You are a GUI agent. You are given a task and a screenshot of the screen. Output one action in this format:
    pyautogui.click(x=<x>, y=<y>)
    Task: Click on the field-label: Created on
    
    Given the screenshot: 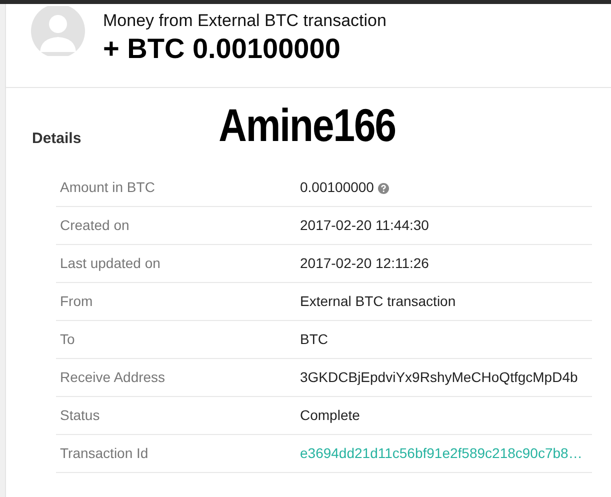 What is the action you would take?
    pyautogui.click(x=94, y=225)
    